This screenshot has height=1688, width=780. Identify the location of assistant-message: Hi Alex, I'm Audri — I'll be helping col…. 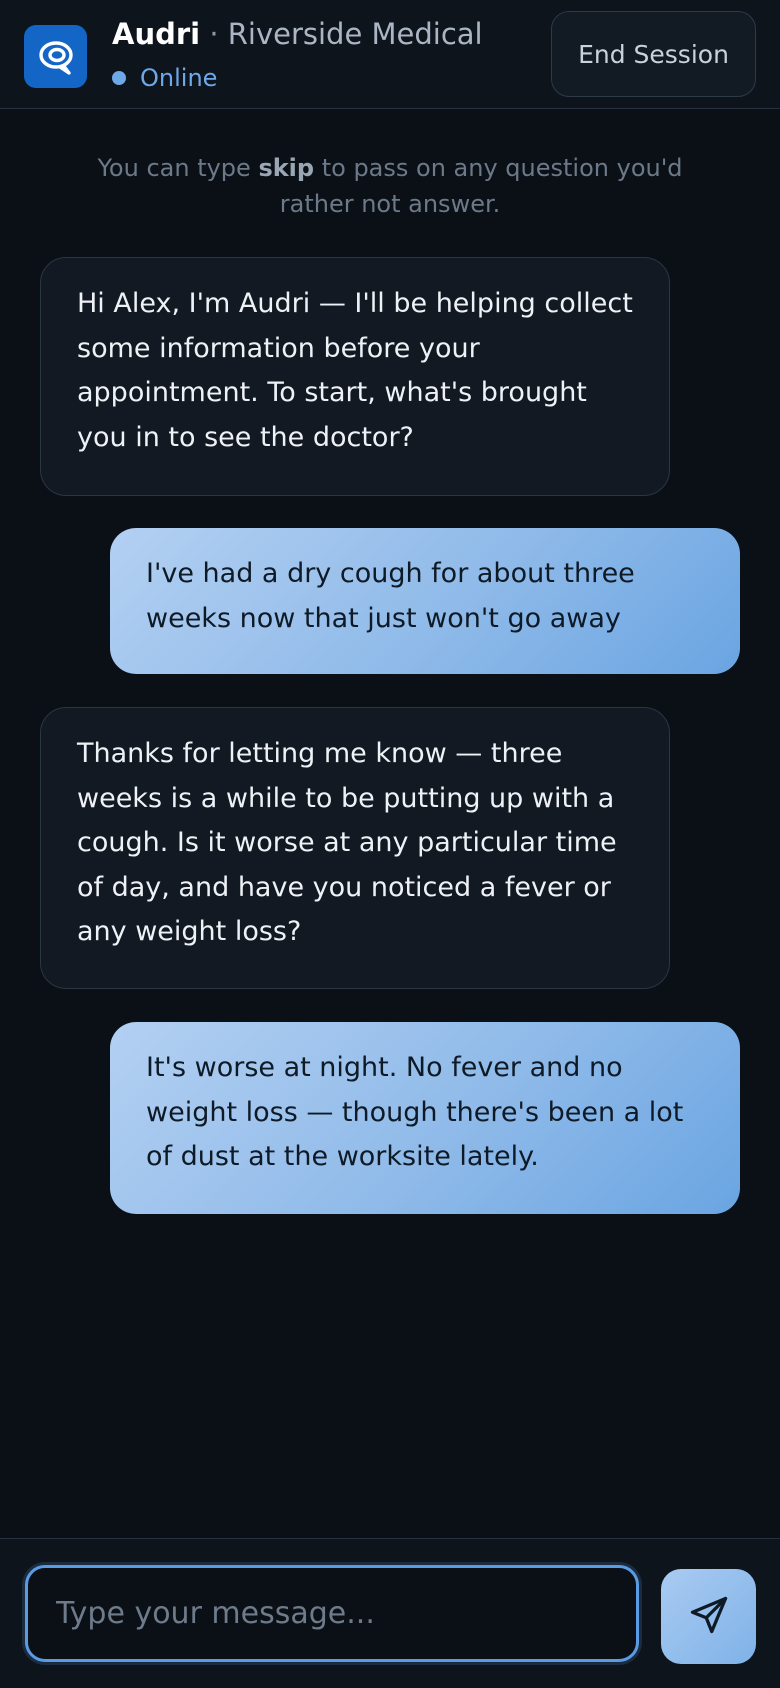
(355, 376).